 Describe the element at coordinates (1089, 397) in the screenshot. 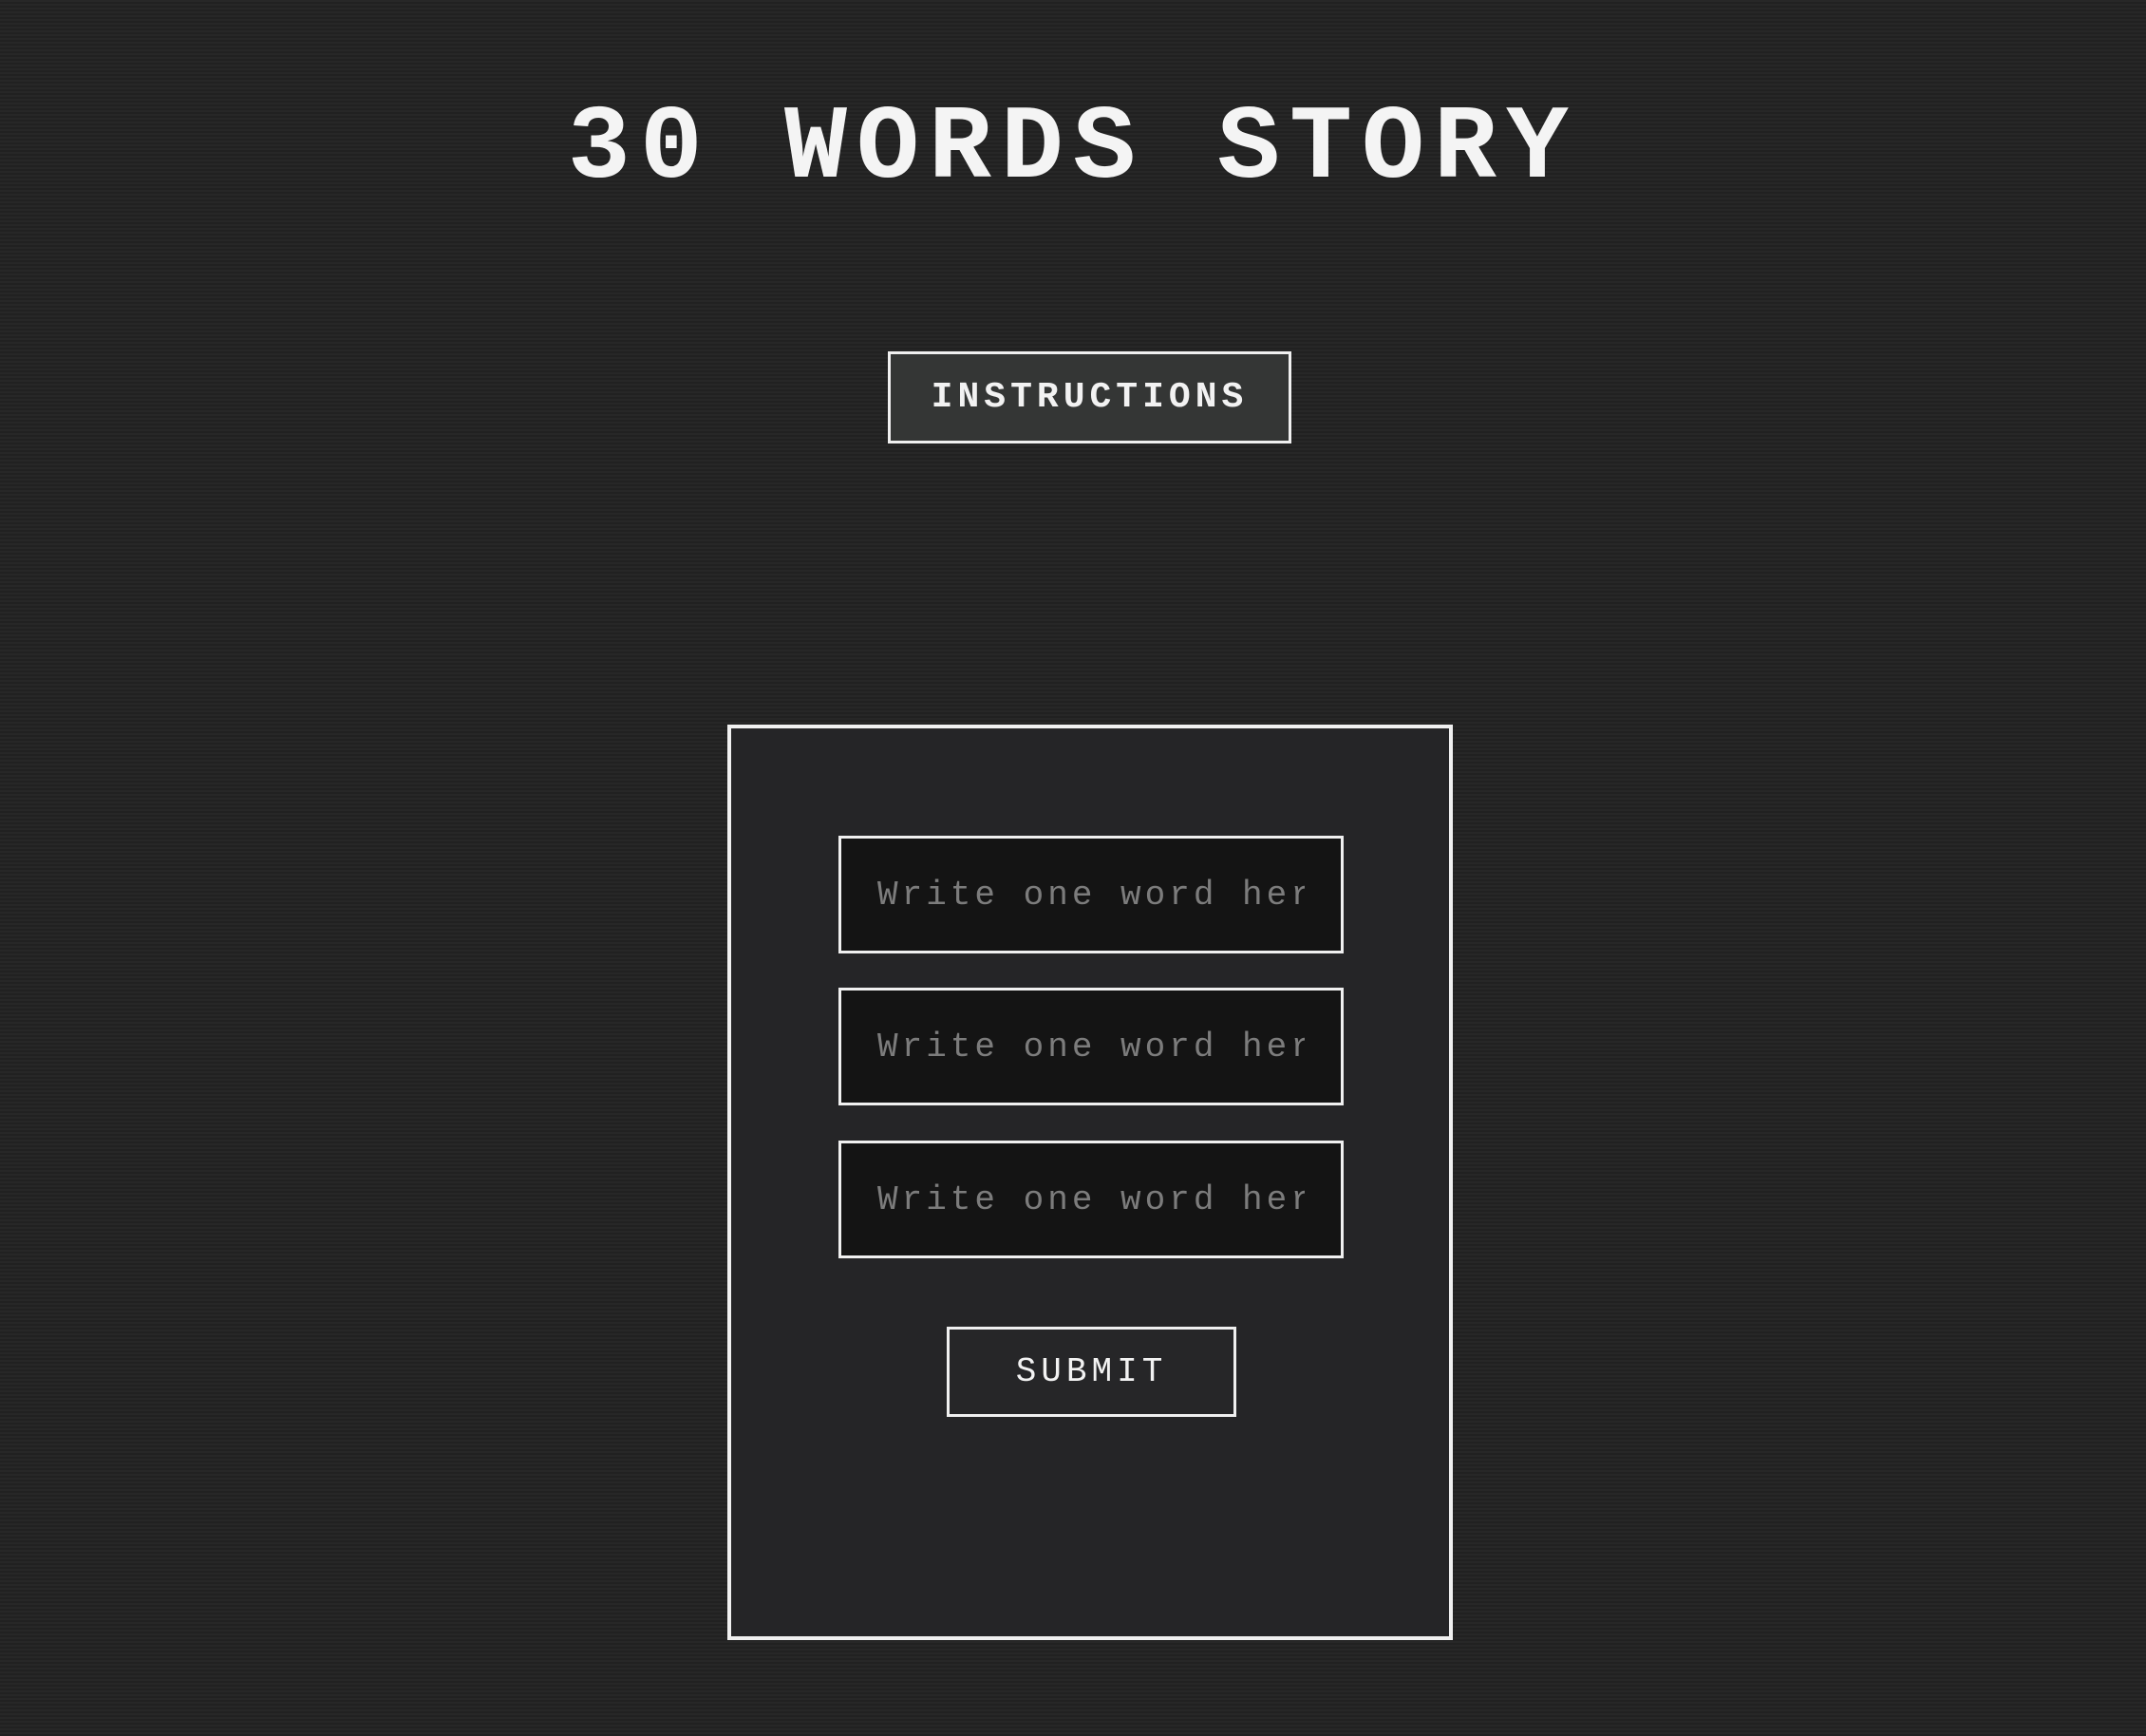

I see `instructions-button: INSTRUCTIONS` at that location.